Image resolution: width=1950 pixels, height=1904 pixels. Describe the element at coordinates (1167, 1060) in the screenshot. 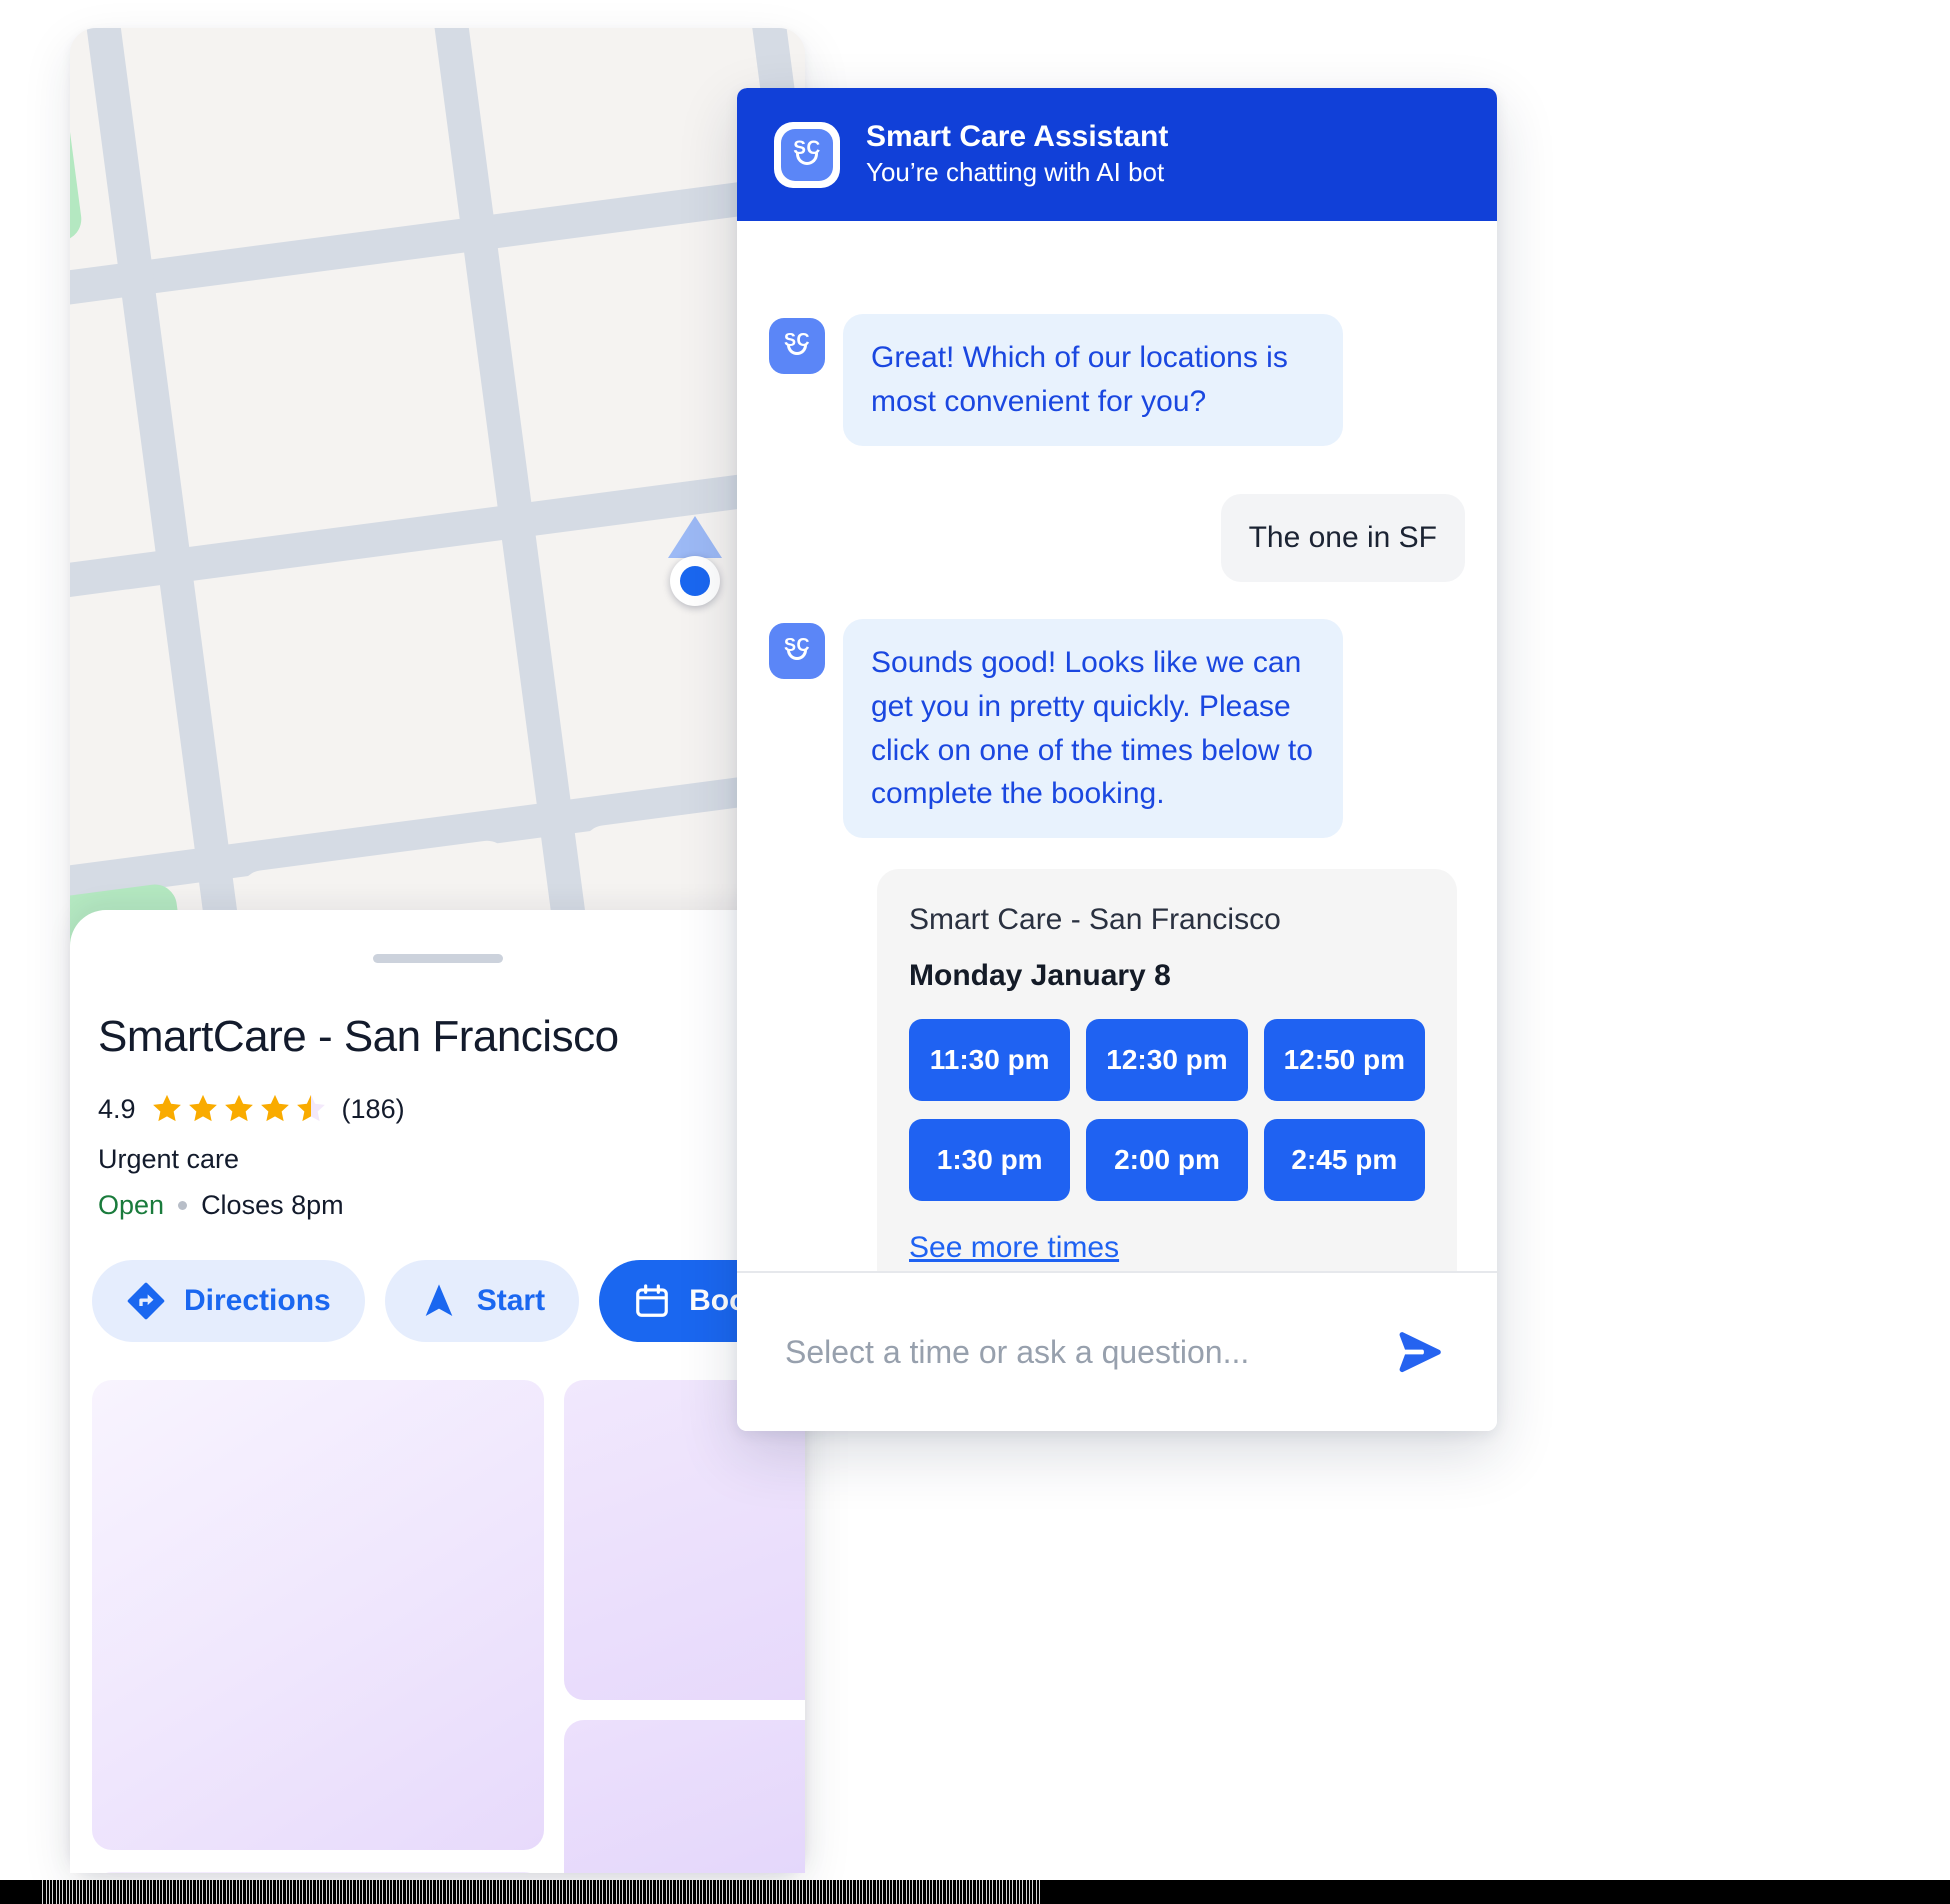

I see `time-slot-button: 12:30 pm` at that location.